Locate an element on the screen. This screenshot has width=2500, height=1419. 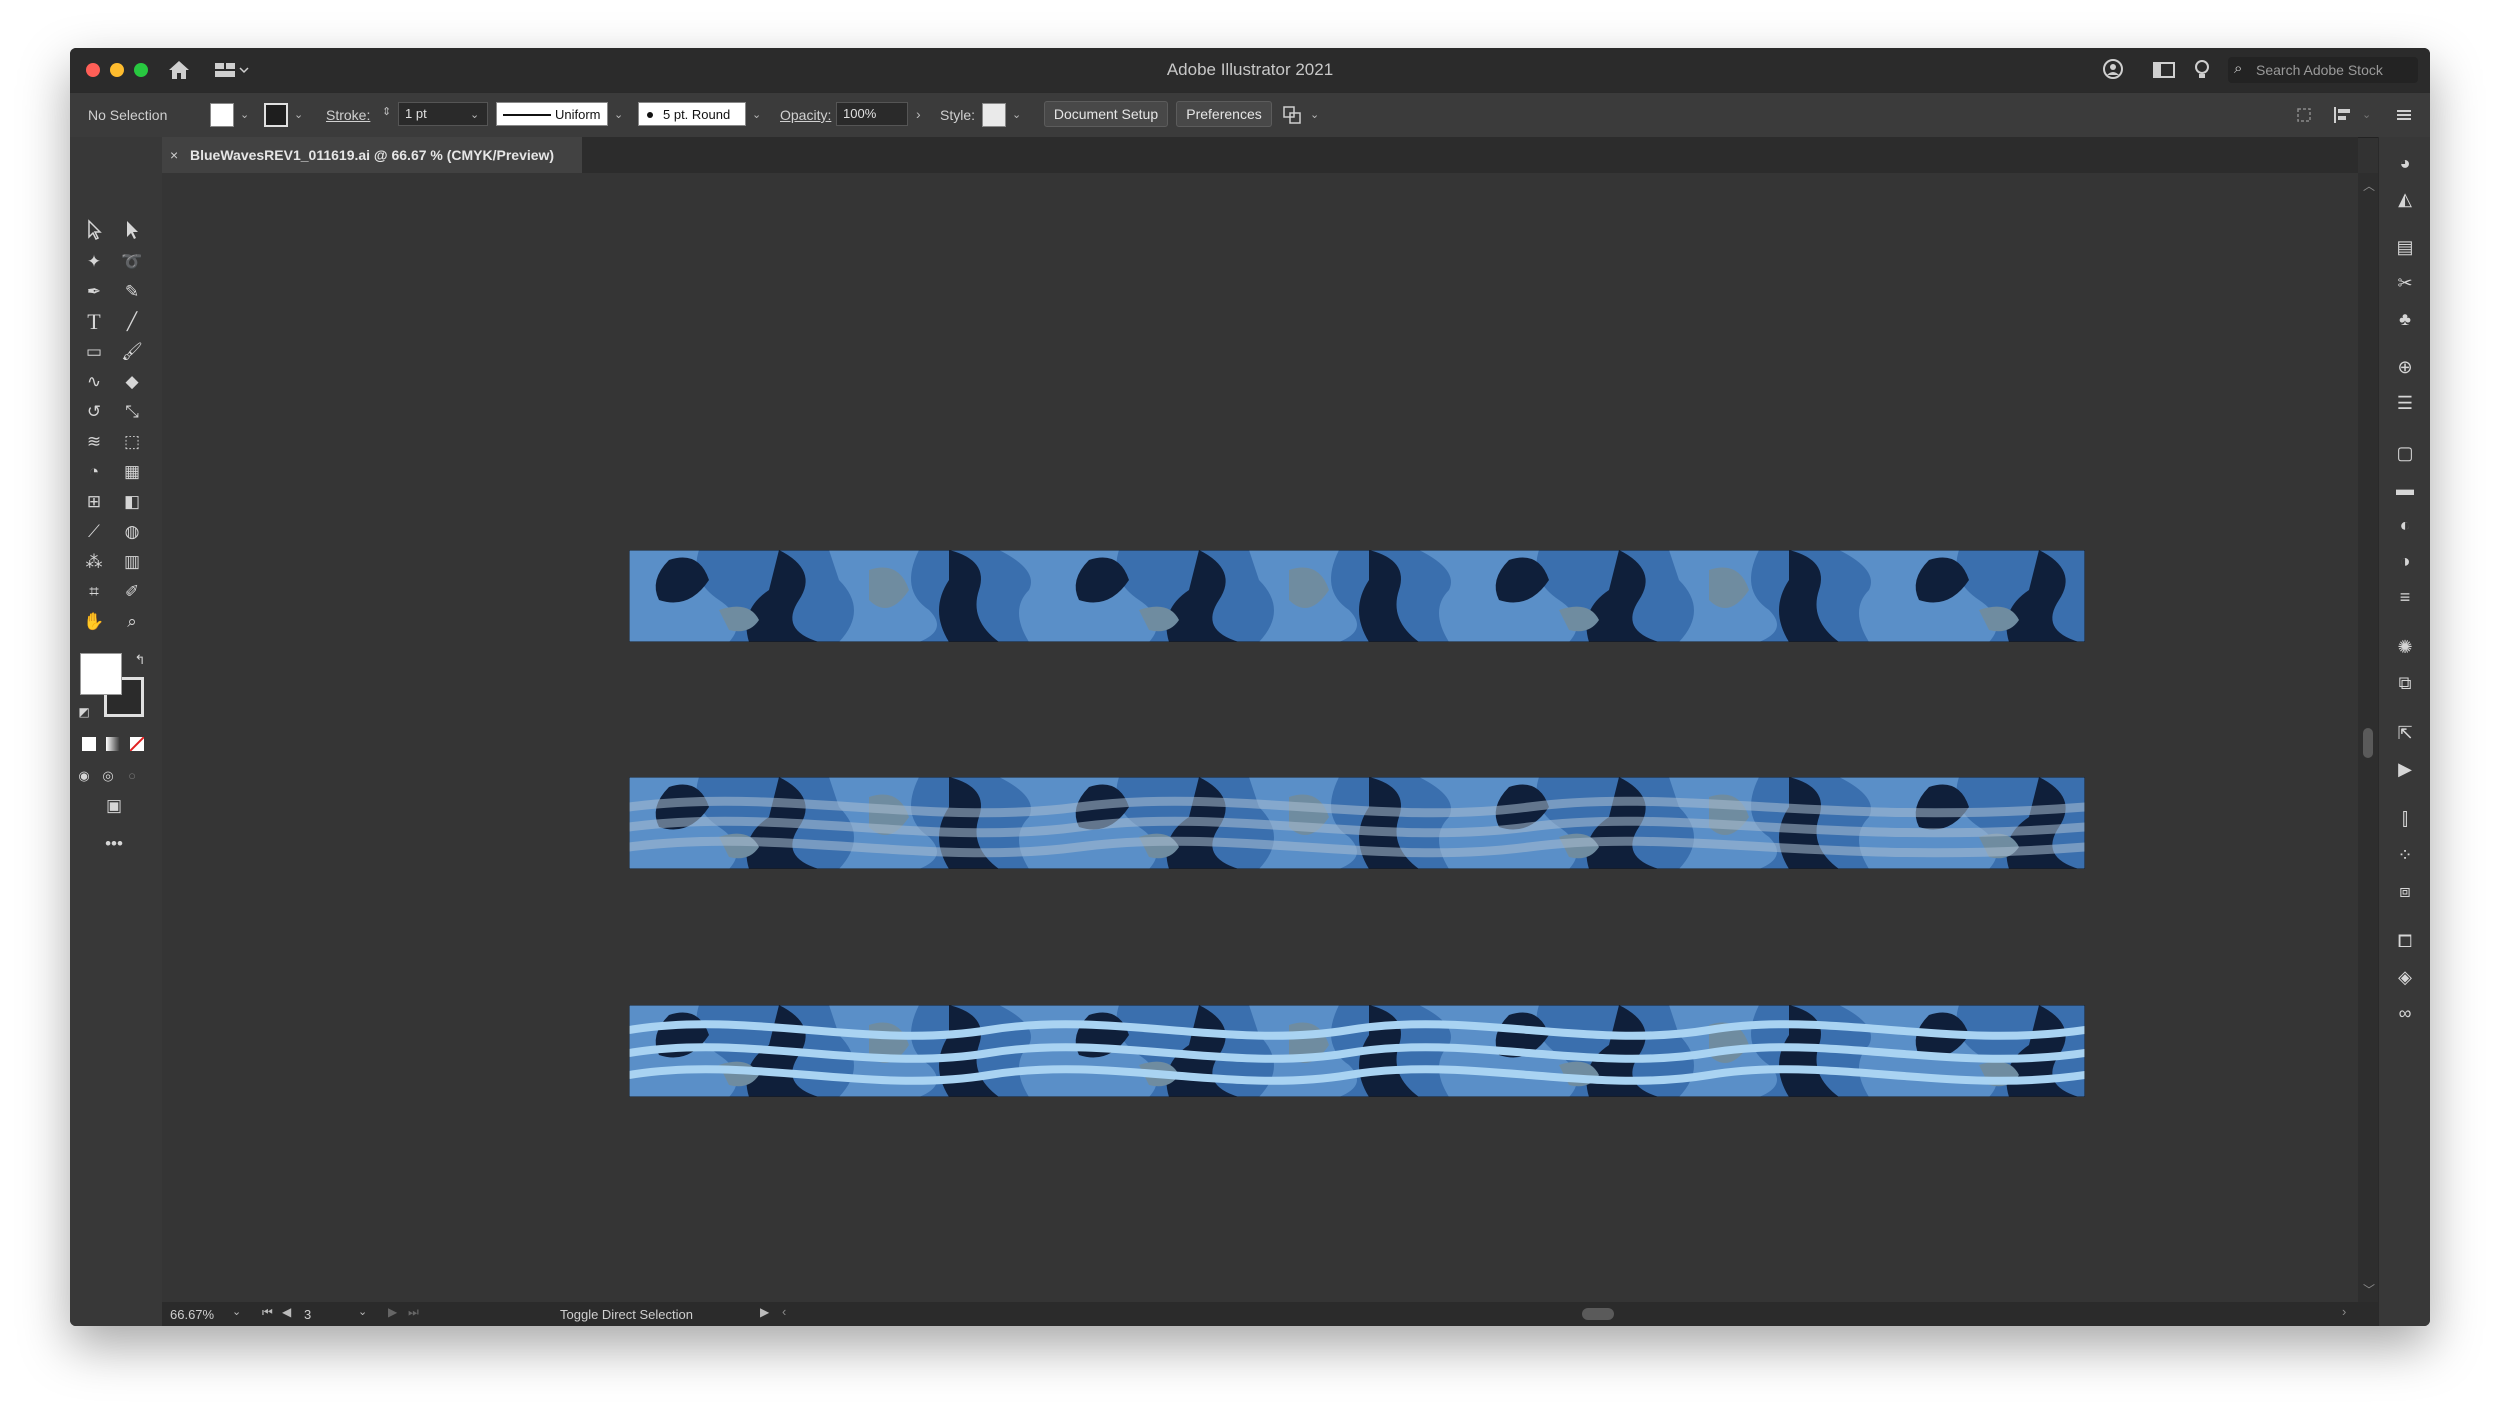
align-shortcut-icon is located at coordinates (2343, 115).